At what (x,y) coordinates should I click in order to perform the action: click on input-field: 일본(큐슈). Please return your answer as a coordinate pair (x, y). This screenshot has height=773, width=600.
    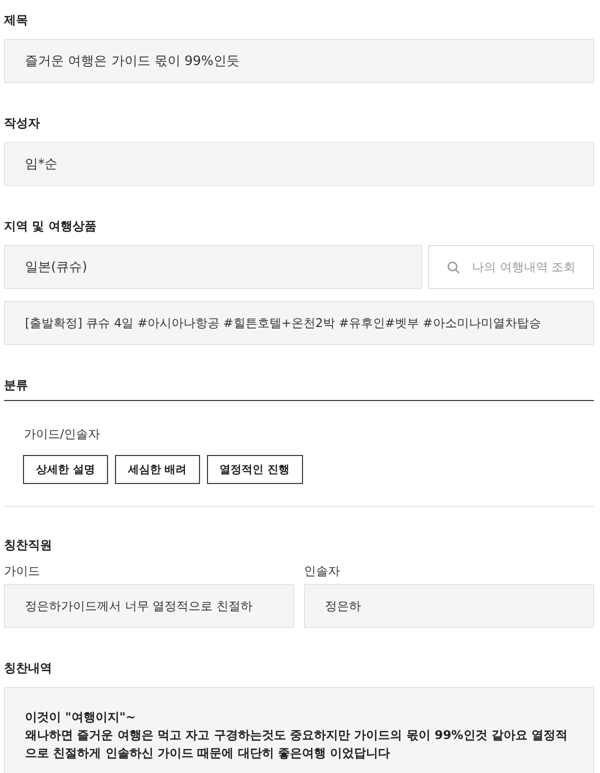
    Looking at the image, I should click on (213, 267).